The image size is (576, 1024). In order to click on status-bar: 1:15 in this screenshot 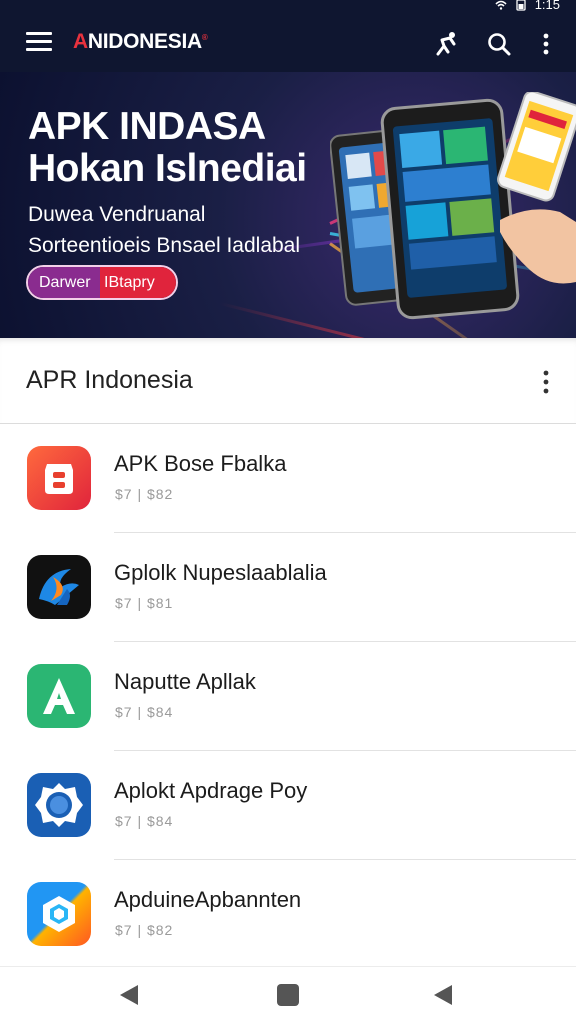, I will do `click(288, 7)`.